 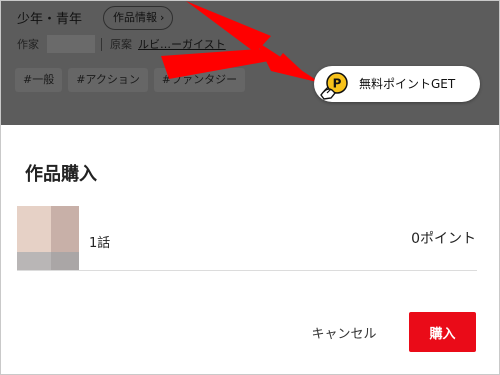 I want to click on episode-label: 1話, so click(x=100, y=243).